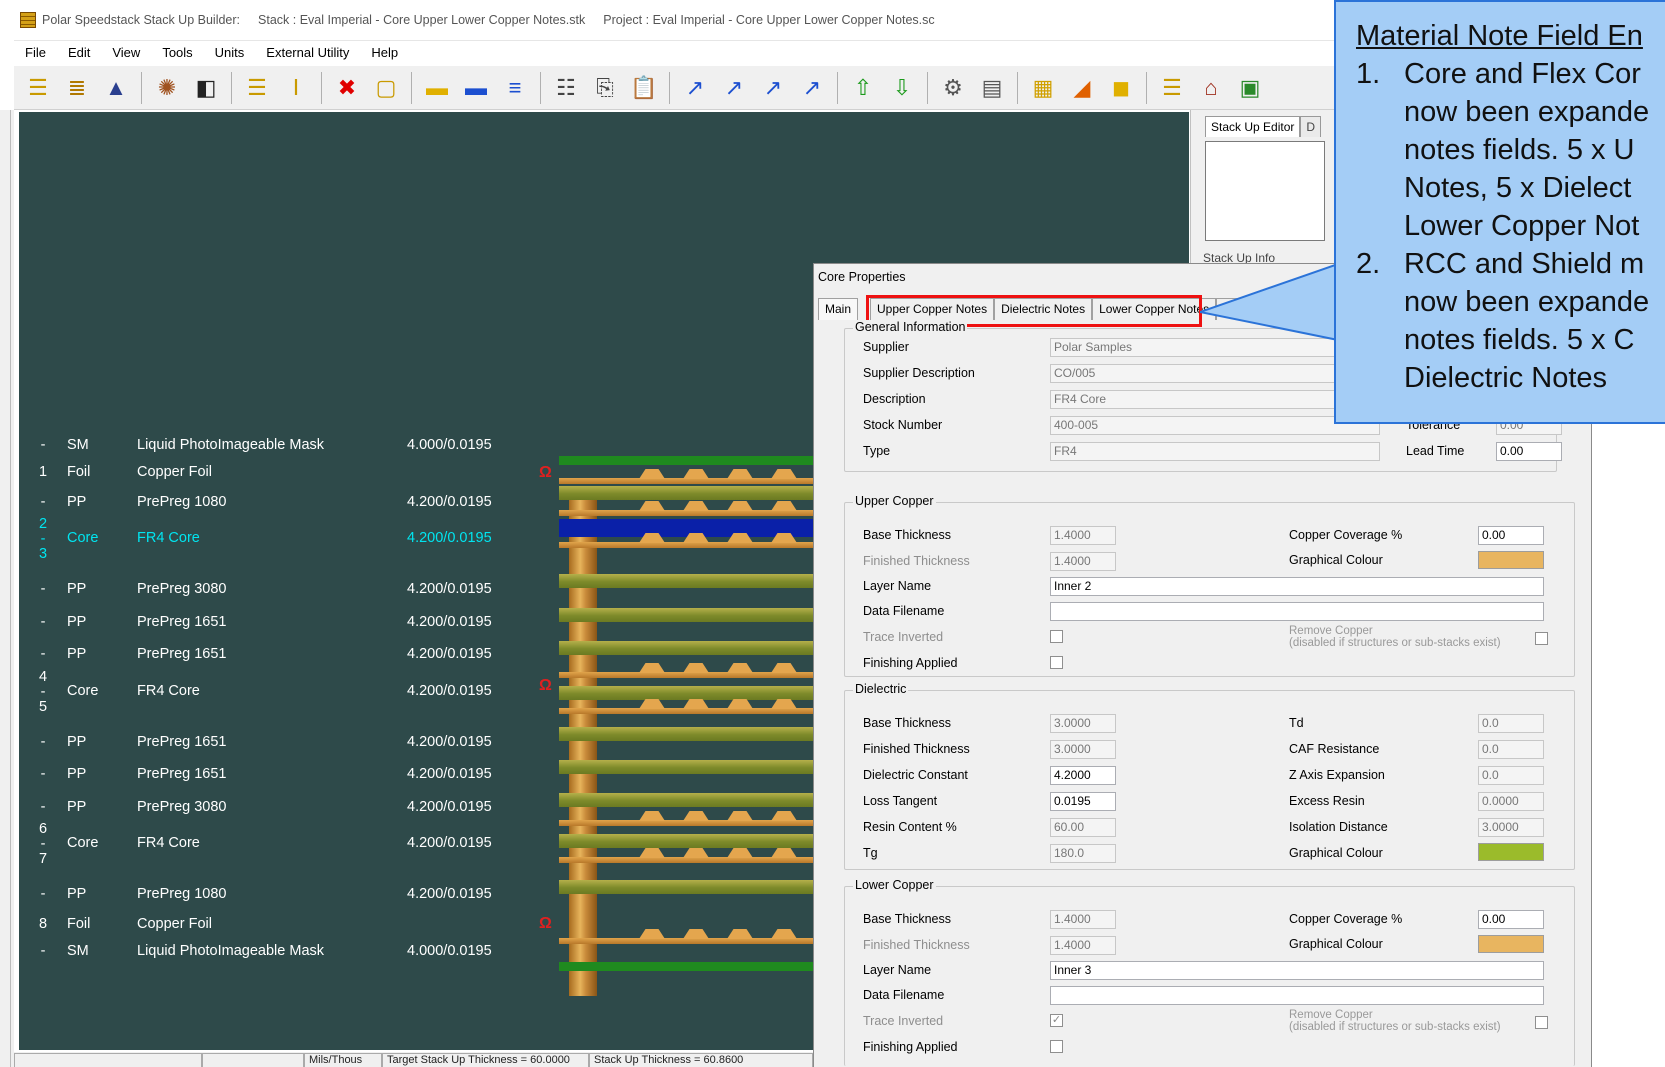 This screenshot has height=1067, width=1665. Describe the element at coordinates (79, 52) in the screenshot. I see `menu-edit: Edit` at that location.